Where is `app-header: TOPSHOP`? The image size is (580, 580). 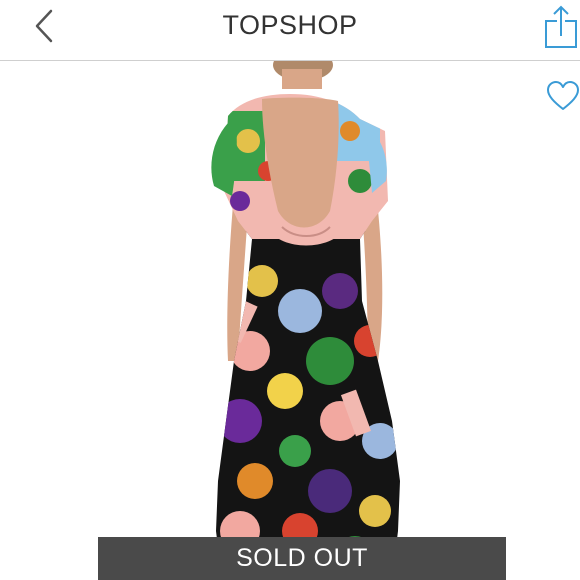 app-header: TOPSHOP is located at coordinates (290, 30).